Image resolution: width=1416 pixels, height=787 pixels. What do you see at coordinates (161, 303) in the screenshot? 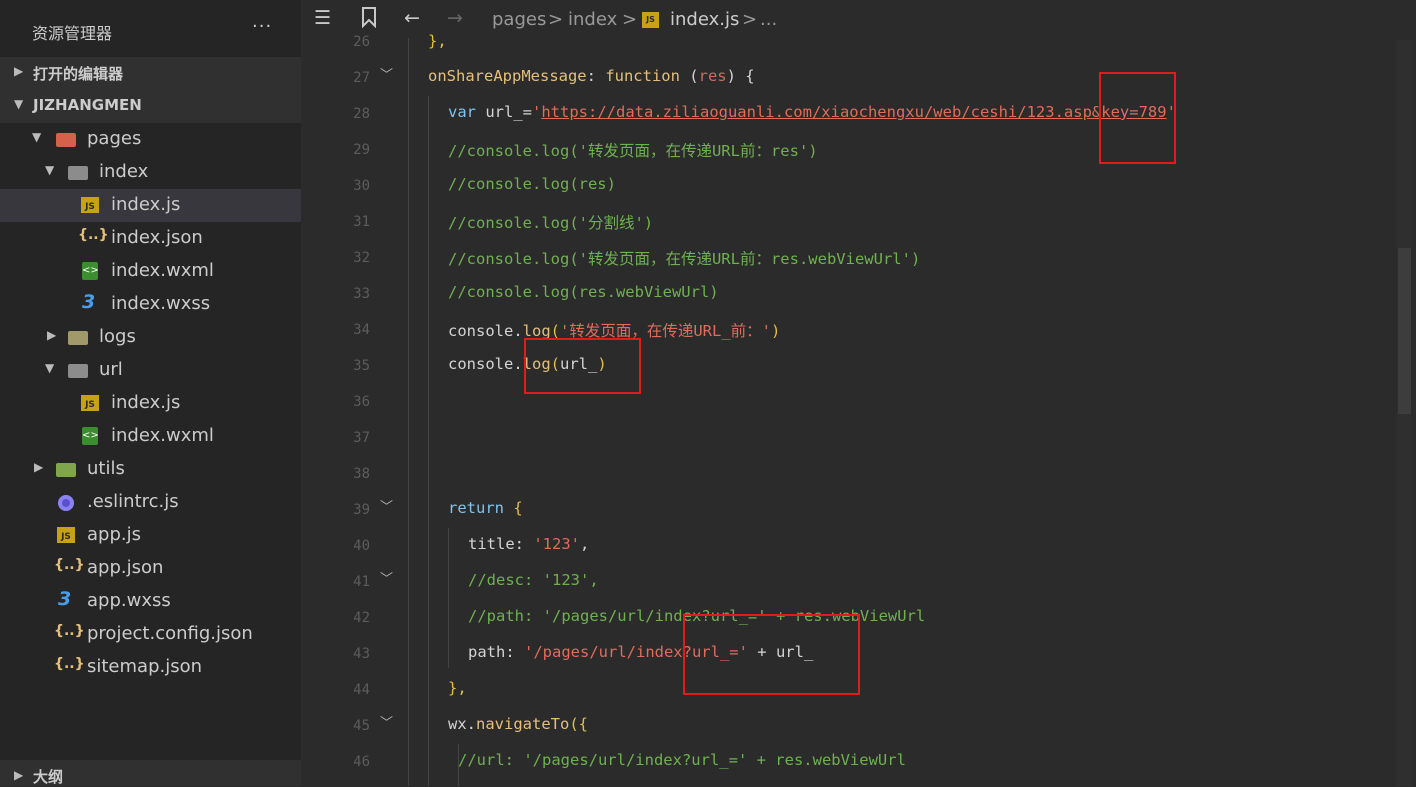
I see `tree-item-label: index.wxss` at bounding box center [161, 303].